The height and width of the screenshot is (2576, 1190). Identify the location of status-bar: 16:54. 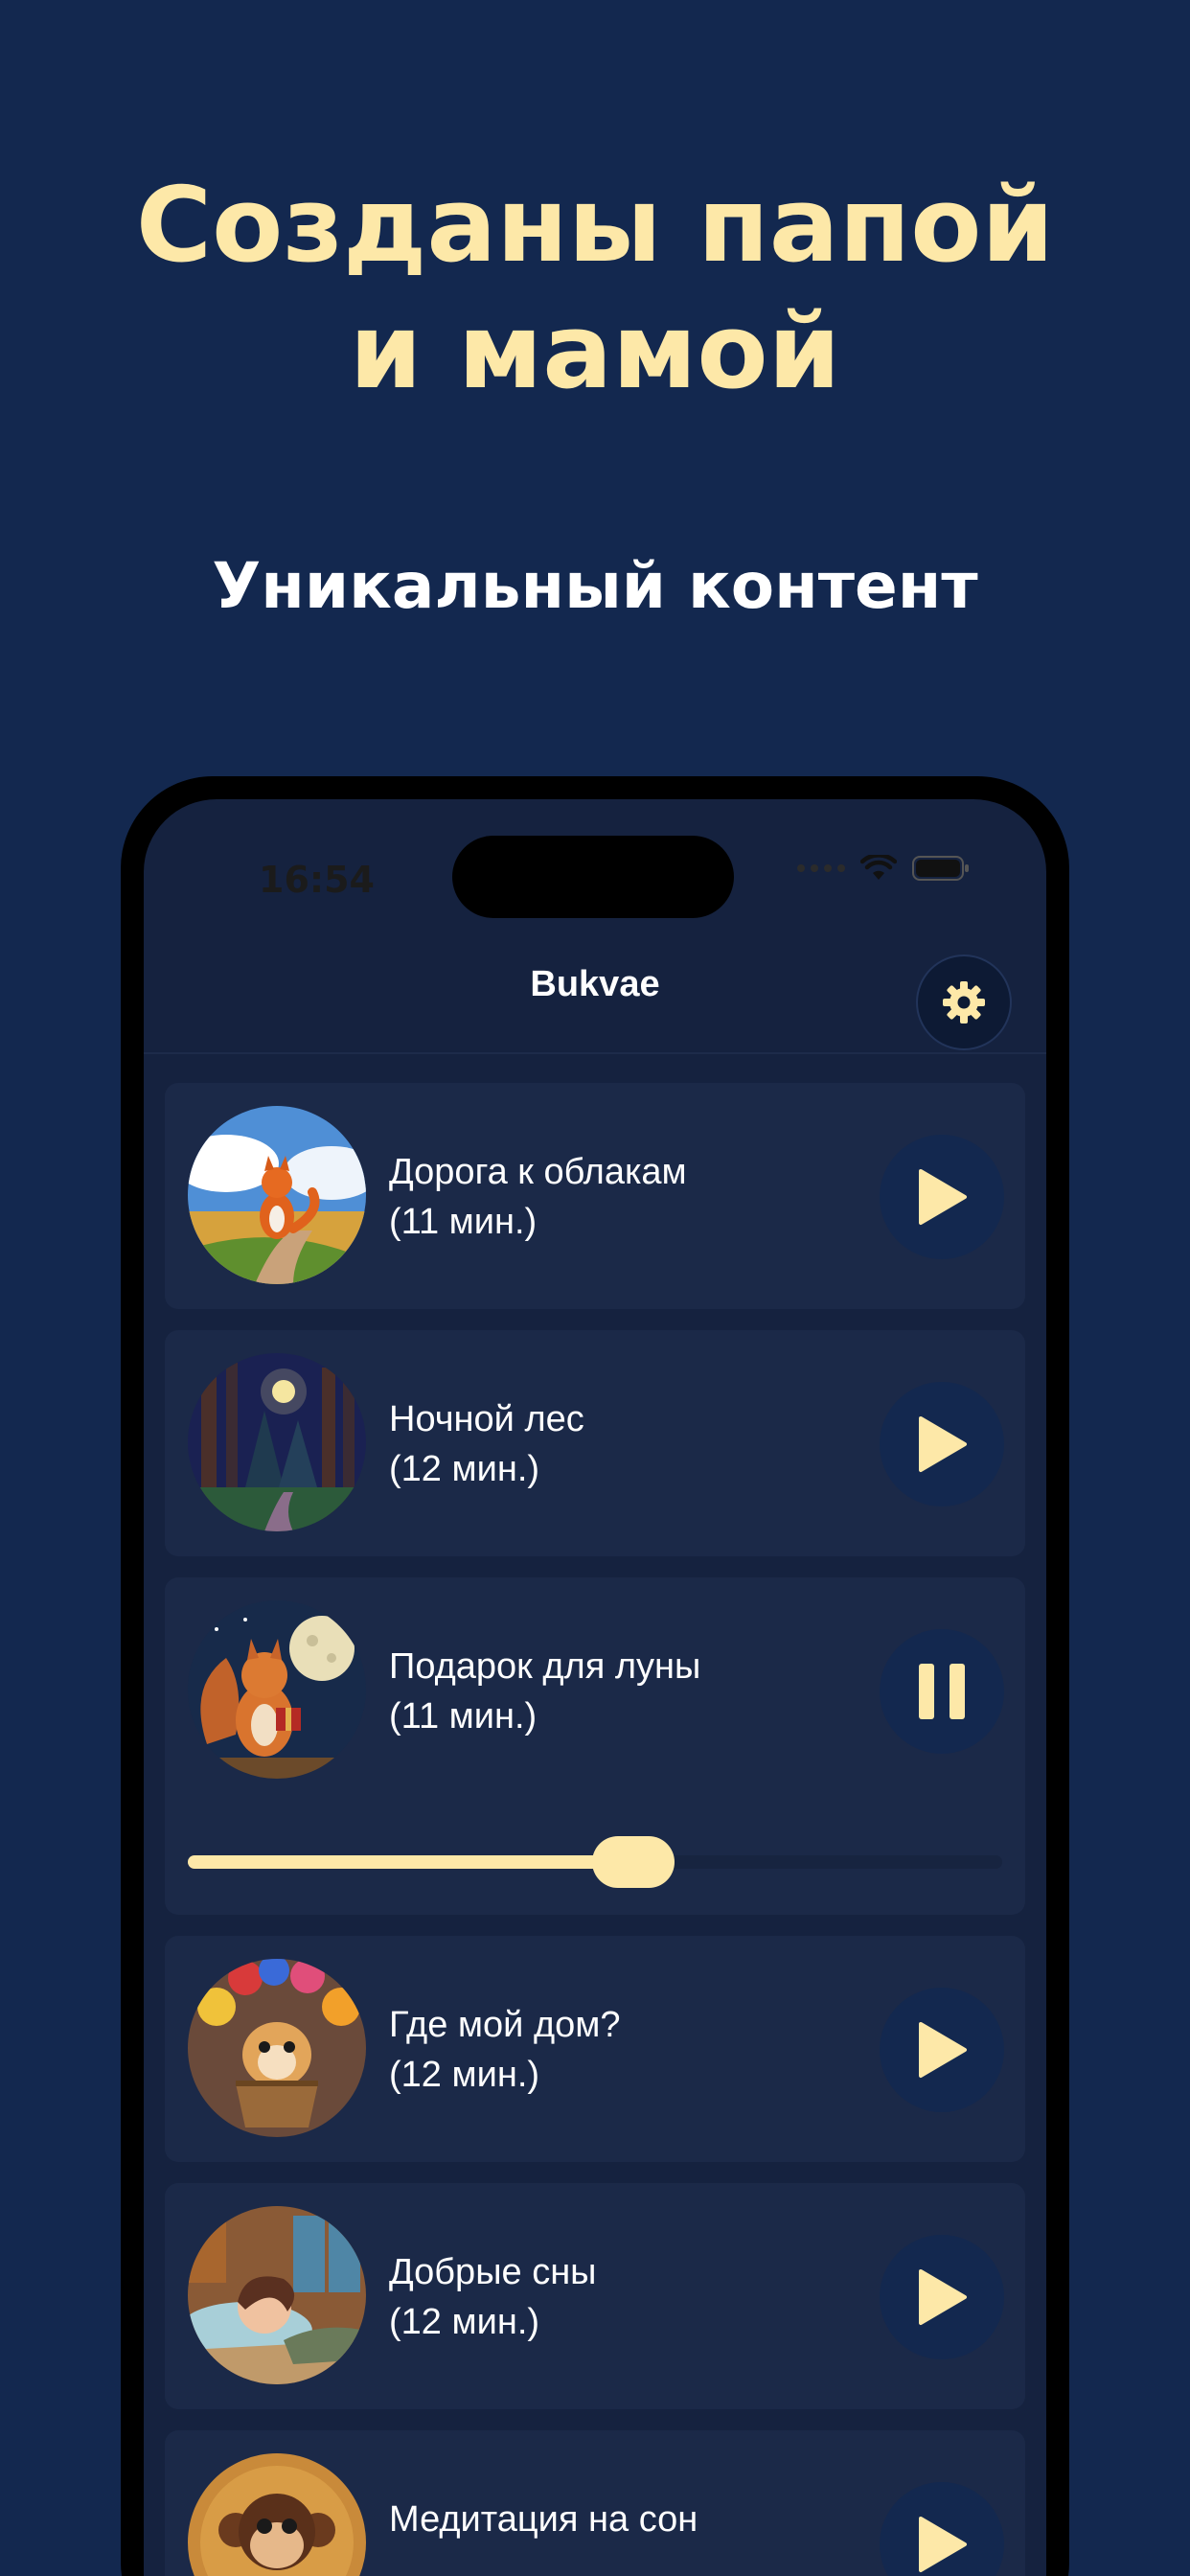
(595, 861).